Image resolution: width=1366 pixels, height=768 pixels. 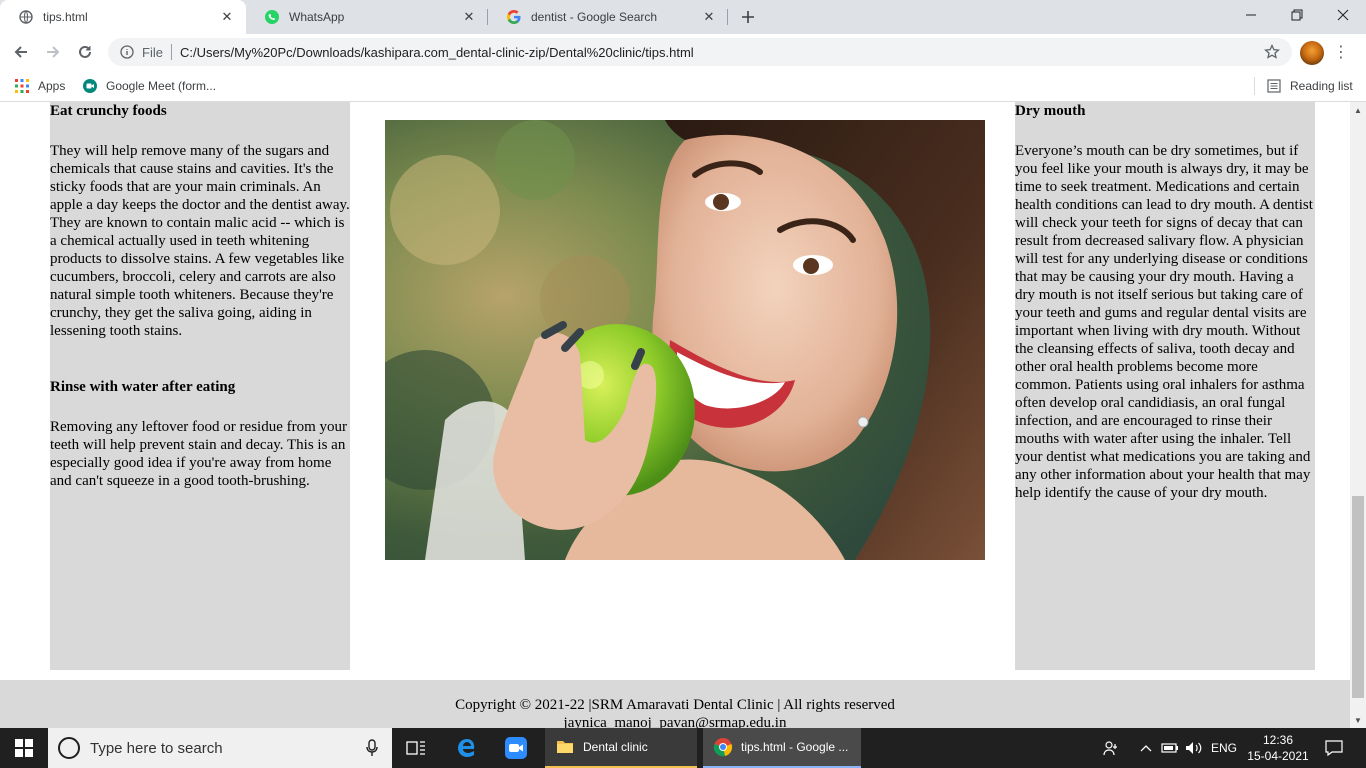 I want to click on edge-browser-icon, so click(x=467, y=748).